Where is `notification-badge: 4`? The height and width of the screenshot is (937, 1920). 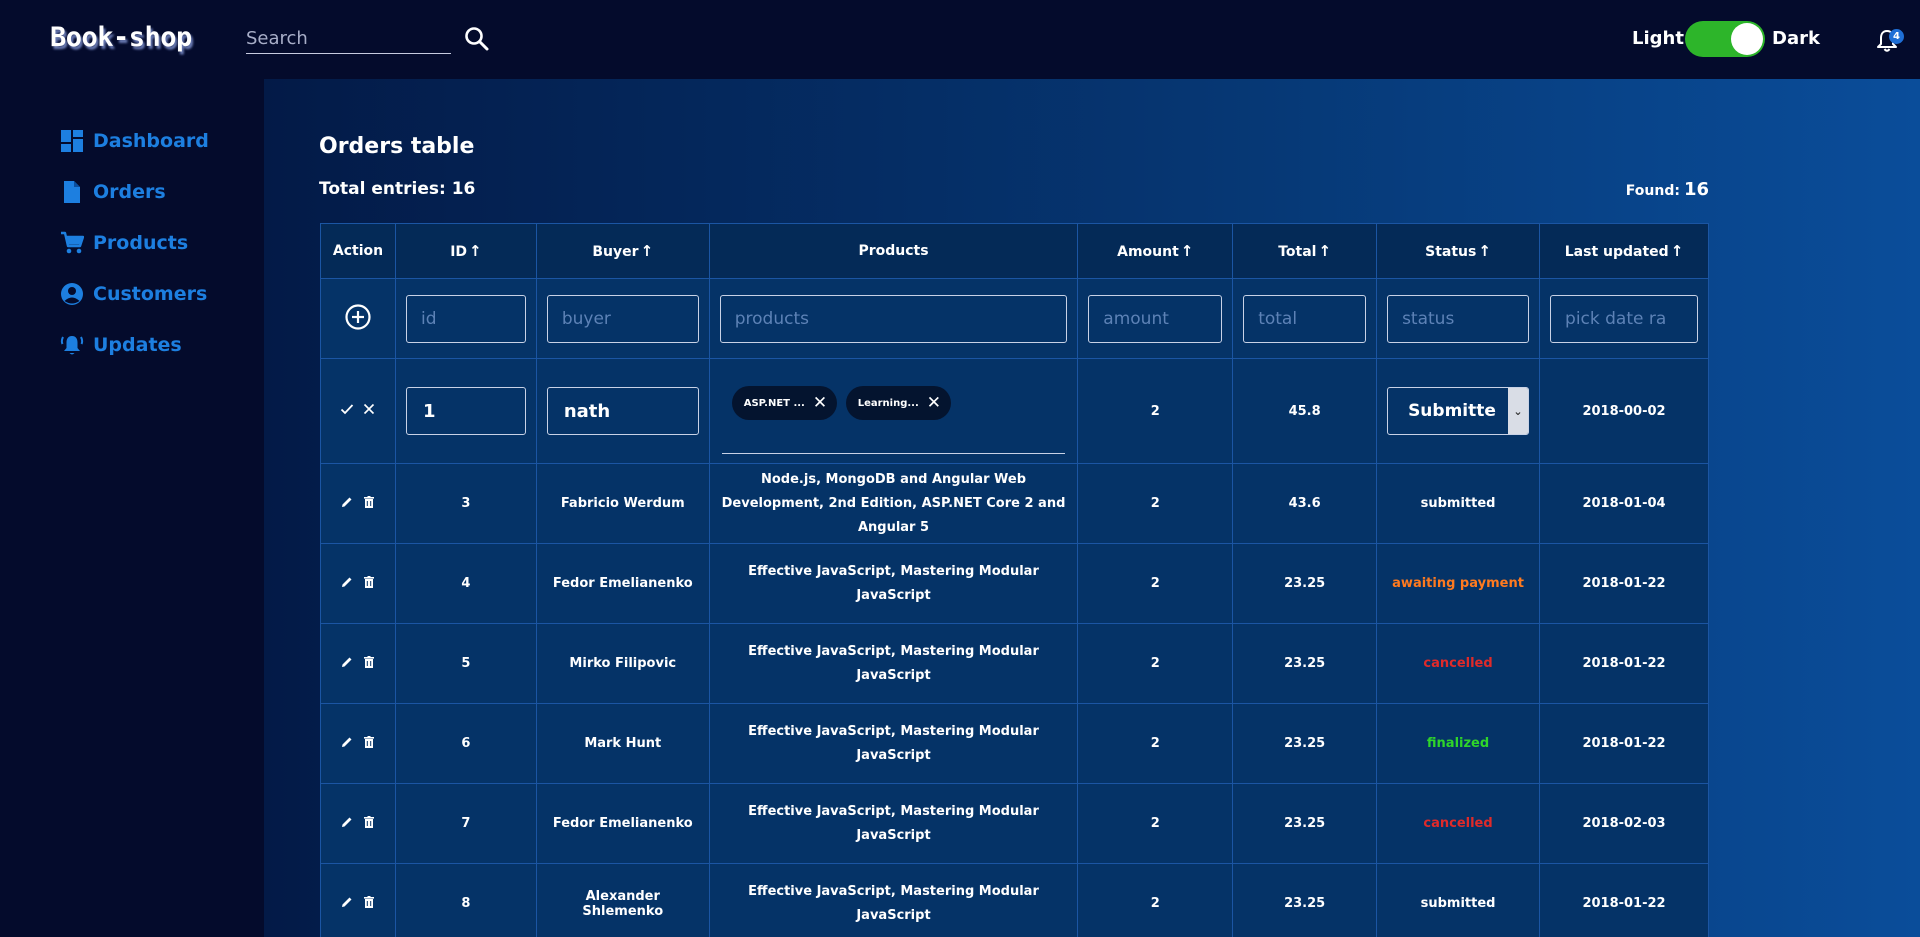 notification-badge: 4 is located at coordinates (1896, 36).